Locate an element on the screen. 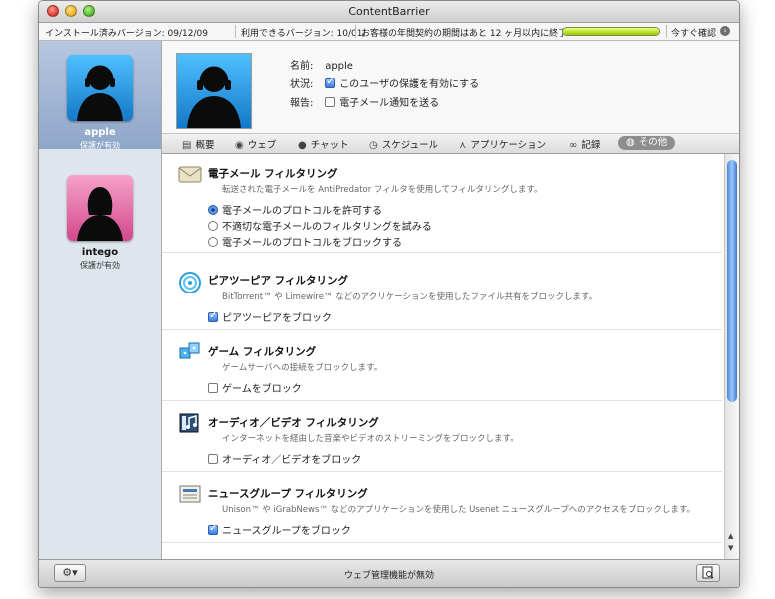 The width and height of the screenshot is (775, 599). block-newsgroup-checkbox is located at coordinates (213, 529).